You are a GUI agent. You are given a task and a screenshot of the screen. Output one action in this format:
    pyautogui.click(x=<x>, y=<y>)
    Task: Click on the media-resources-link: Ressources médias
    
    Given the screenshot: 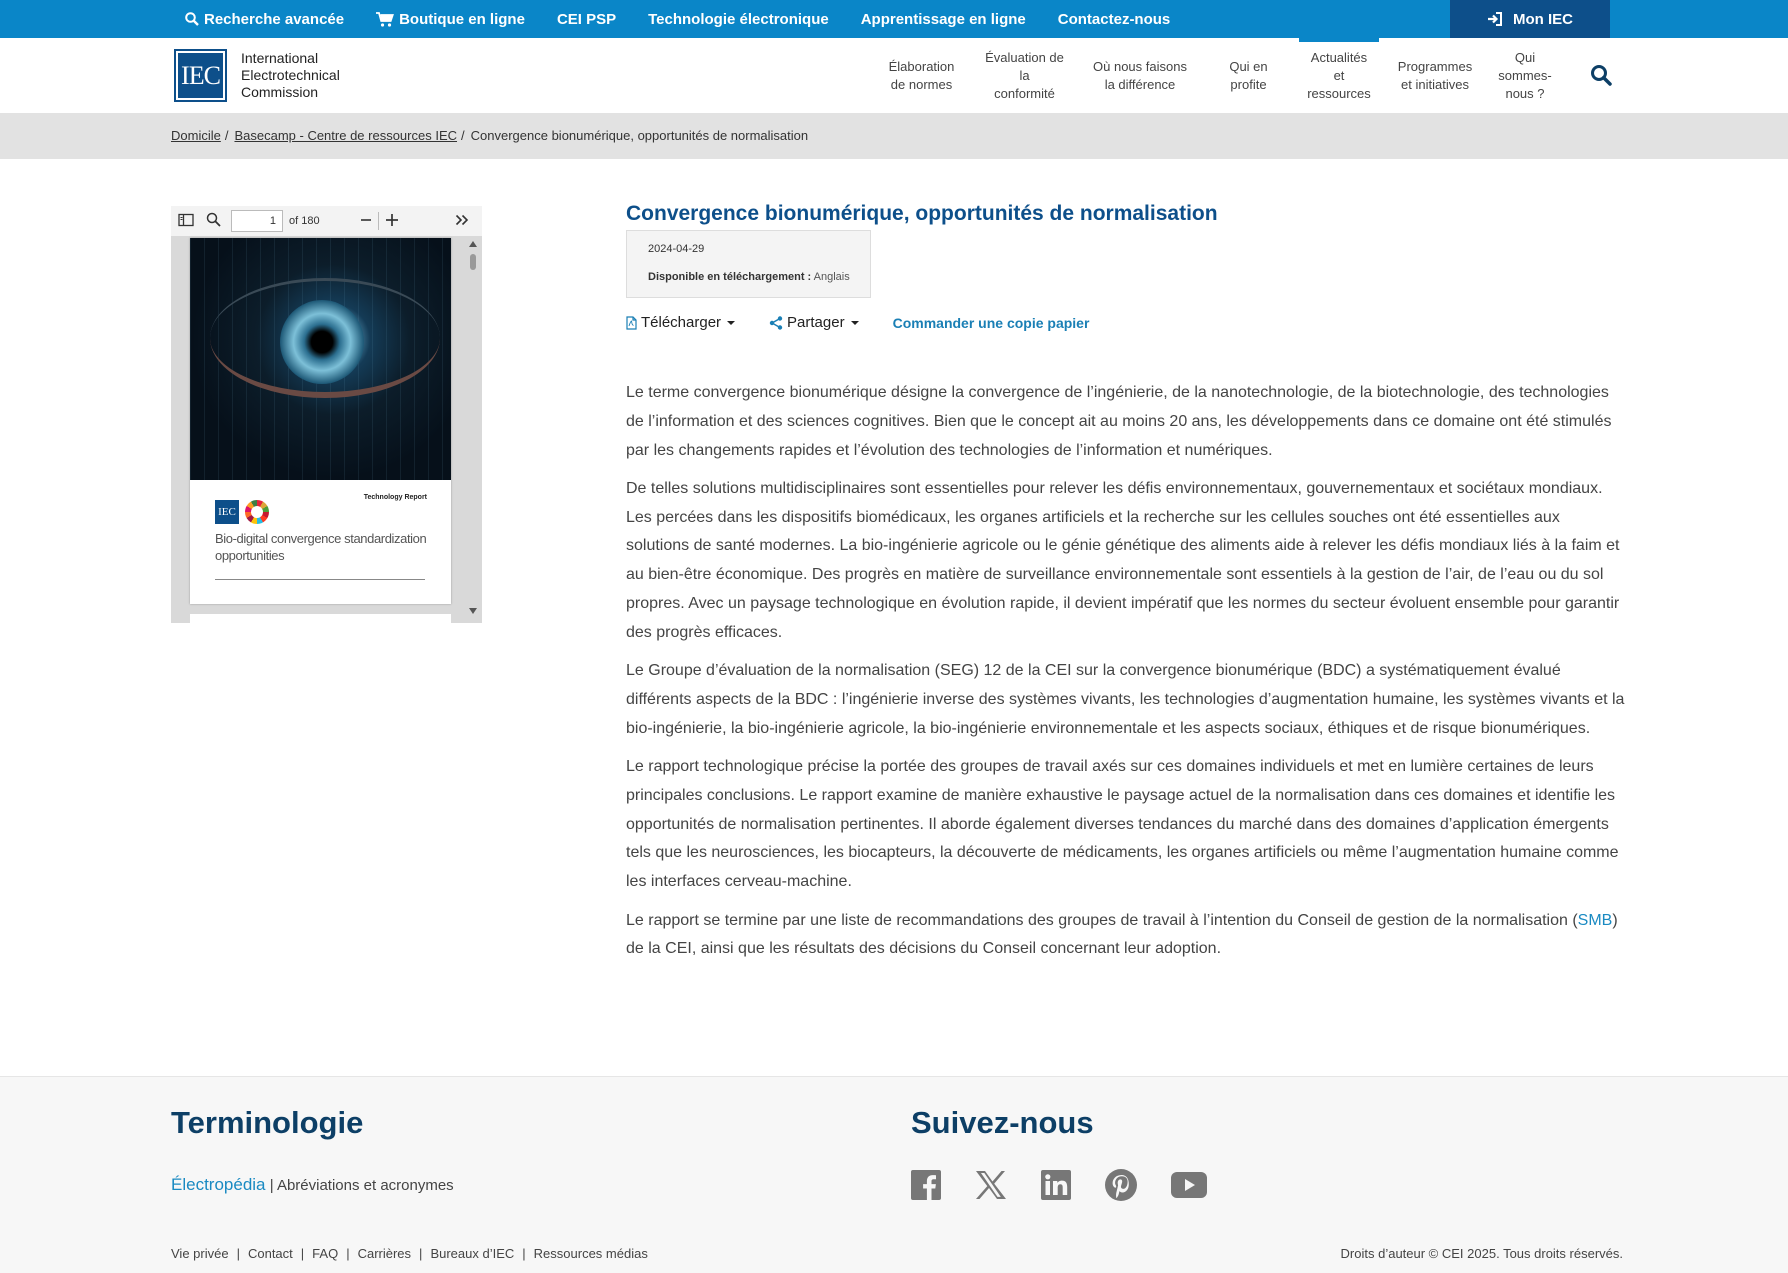 What is the action you would take?
    pyautogui.click(x=591, y=1253)
    